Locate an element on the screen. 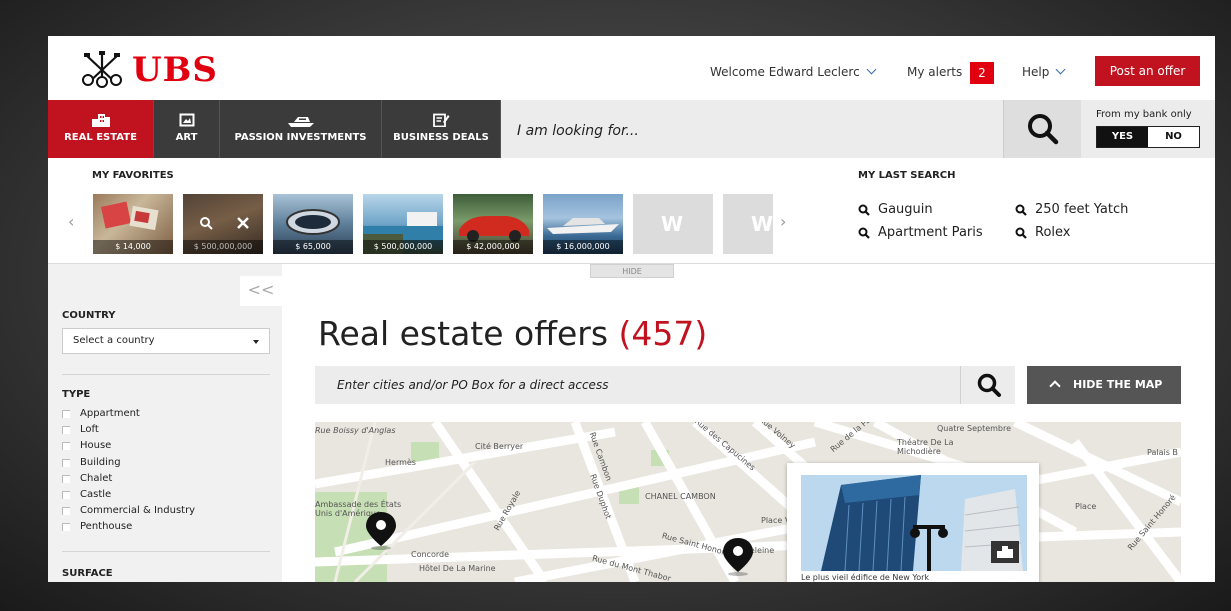 The height and width of the screenshot is (611, 1231). caret-down-icon is located at coordinates (256, 342).